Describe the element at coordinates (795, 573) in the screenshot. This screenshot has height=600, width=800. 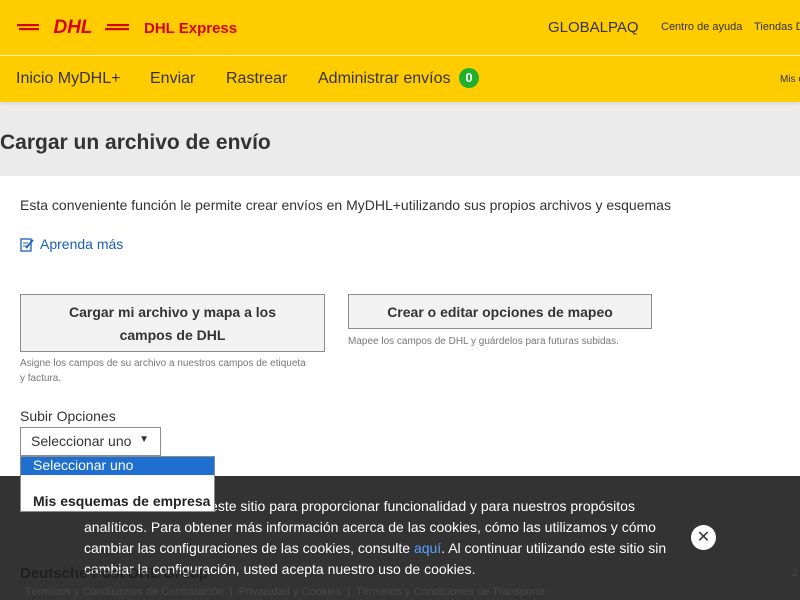
I see `footer-copyright: 2` at that location.